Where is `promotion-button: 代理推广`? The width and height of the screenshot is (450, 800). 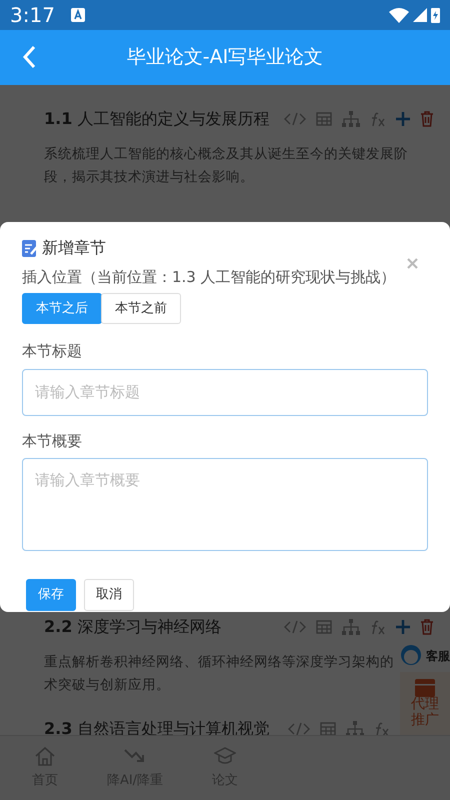
promotion-button: 代理推广 is located at coordinates (425, 703).